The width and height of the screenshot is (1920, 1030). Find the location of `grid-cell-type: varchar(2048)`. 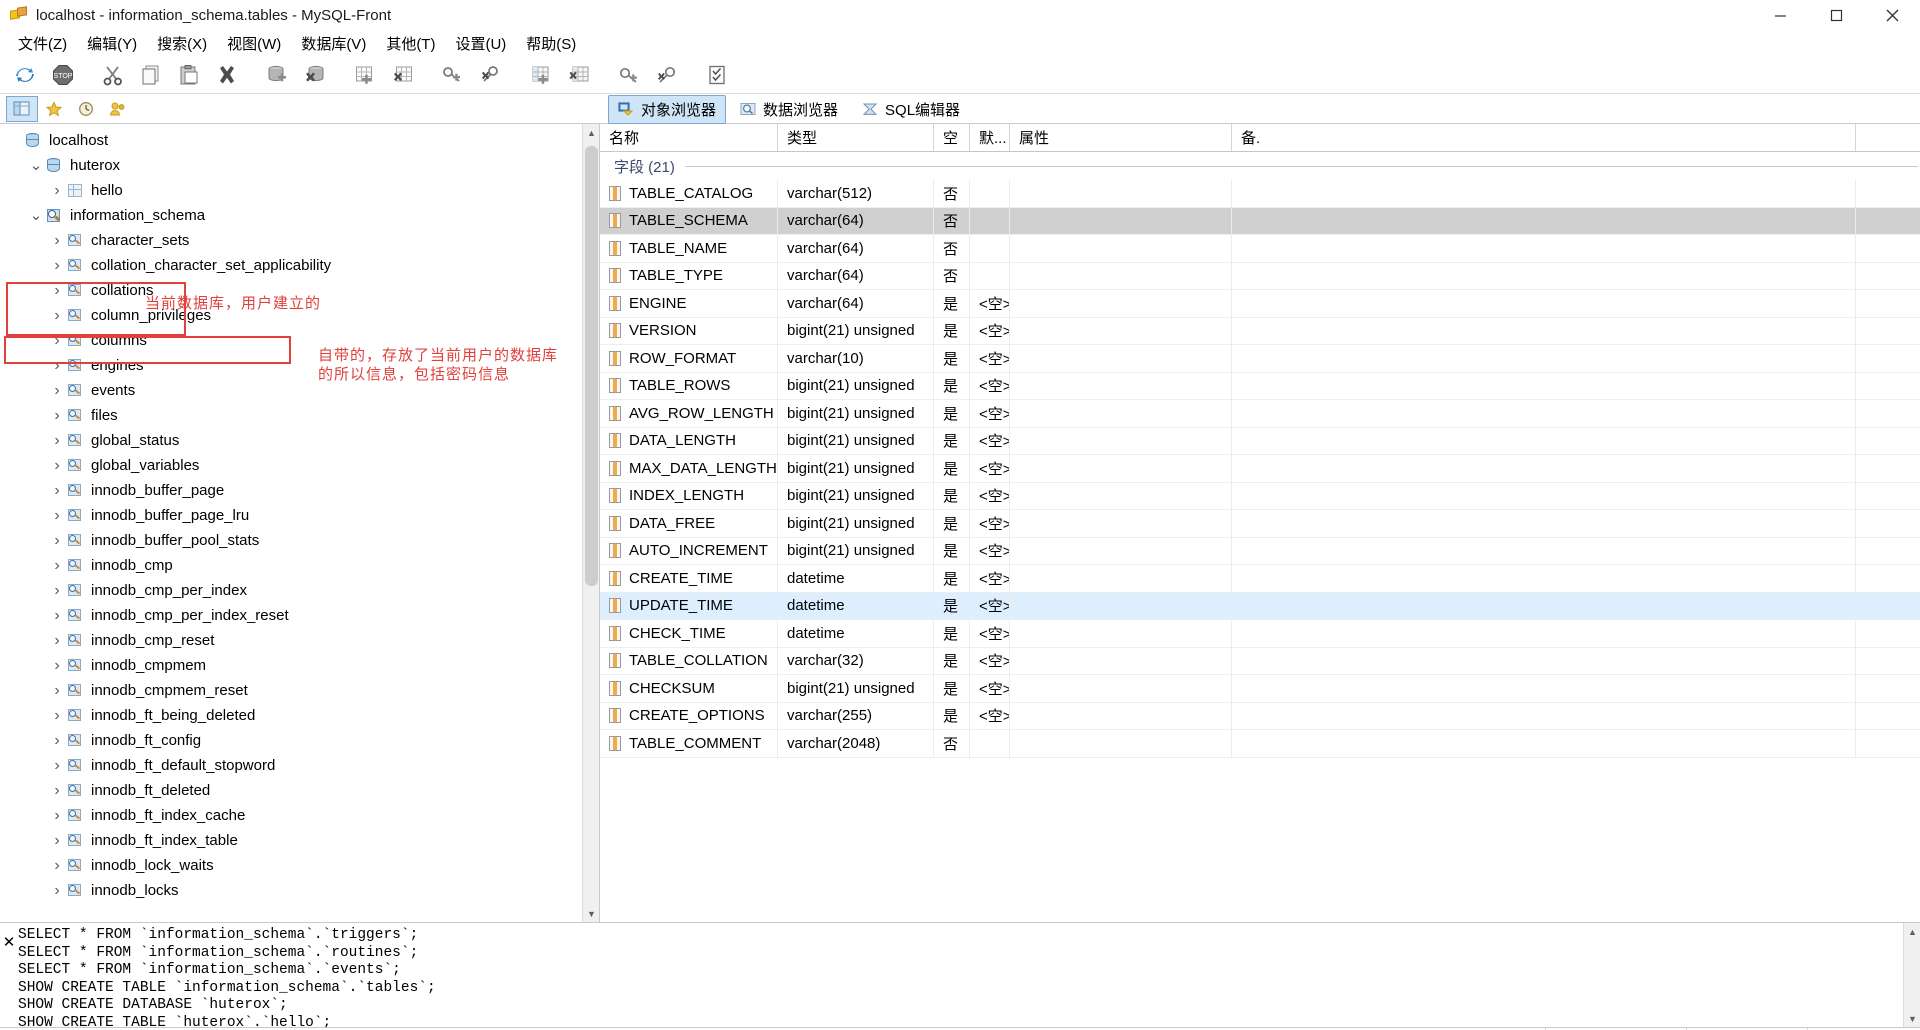

grid-cell-type: varchar(2048) is located at coordinates (856, 743).